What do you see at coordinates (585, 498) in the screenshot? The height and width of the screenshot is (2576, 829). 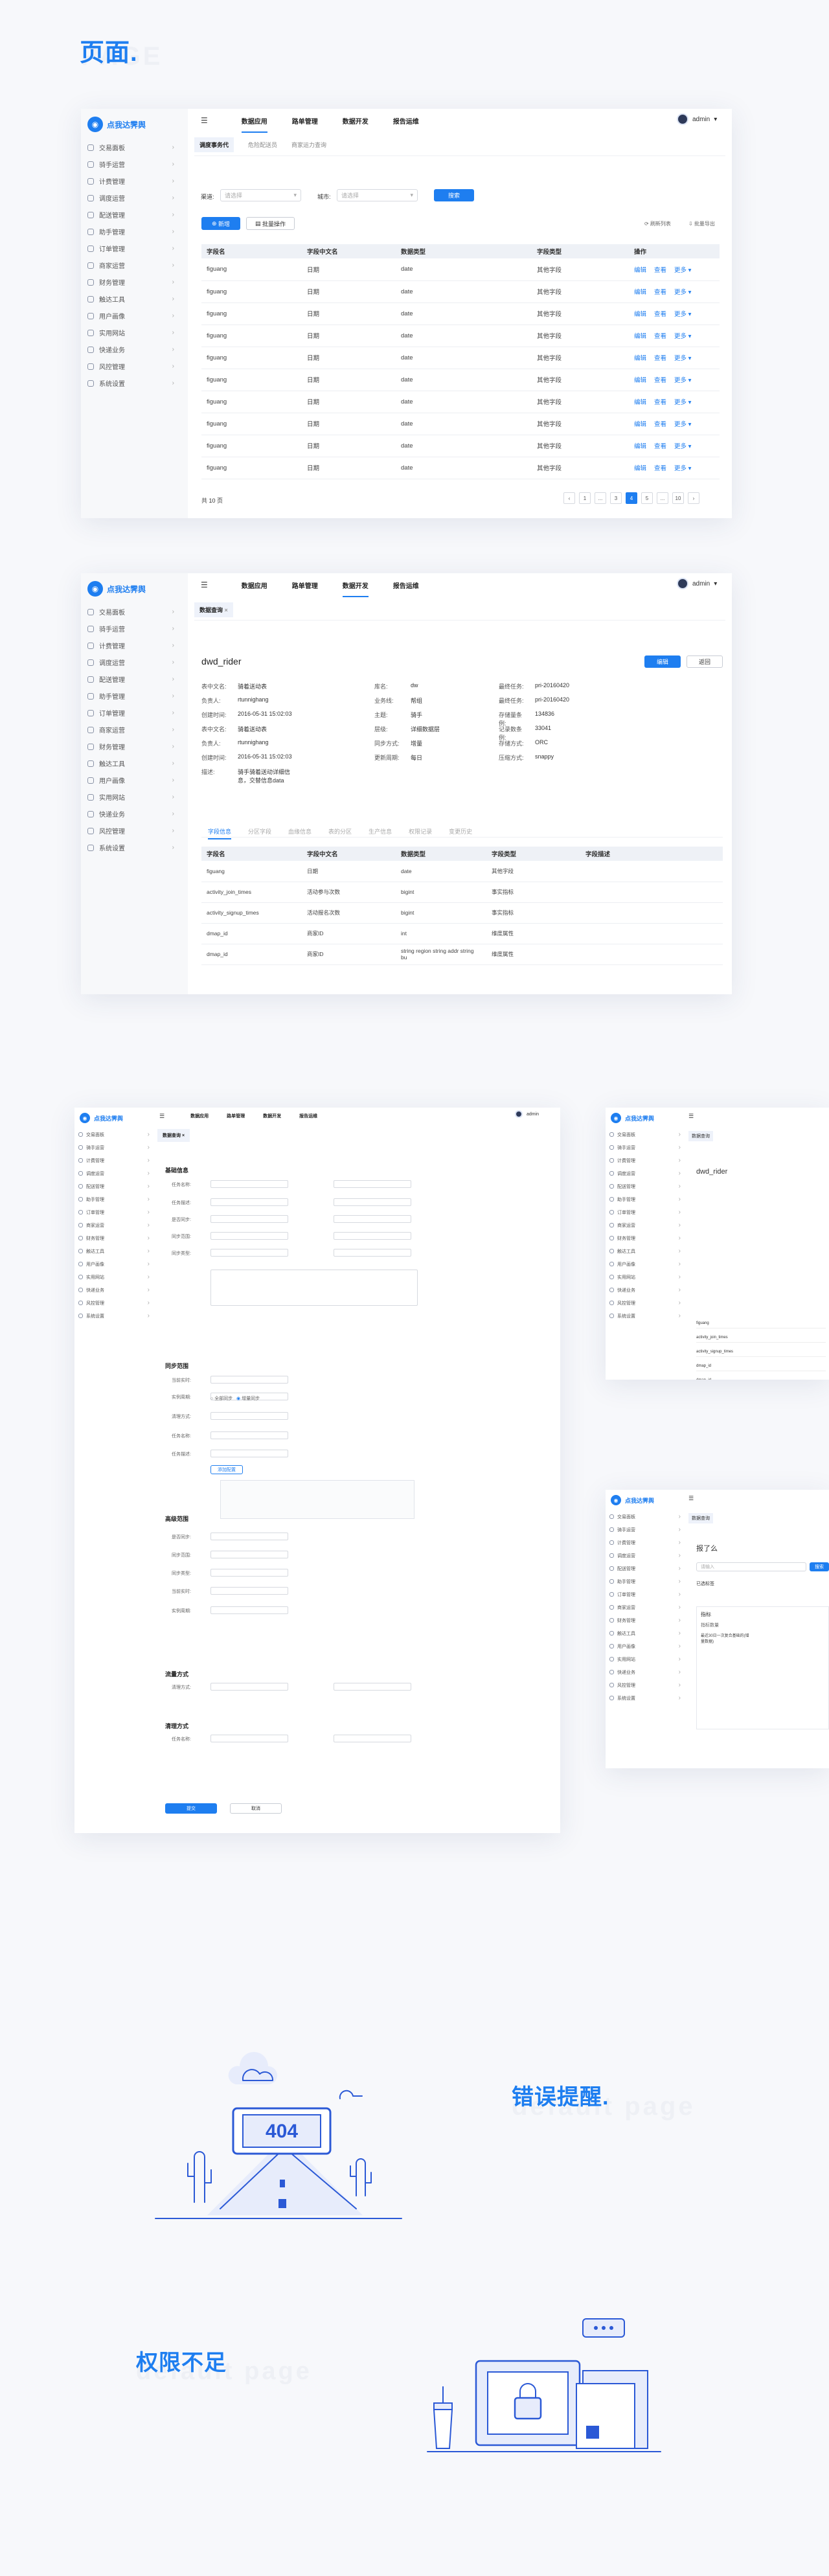 I see `page-button: 1` at bounding box center [585, 498].